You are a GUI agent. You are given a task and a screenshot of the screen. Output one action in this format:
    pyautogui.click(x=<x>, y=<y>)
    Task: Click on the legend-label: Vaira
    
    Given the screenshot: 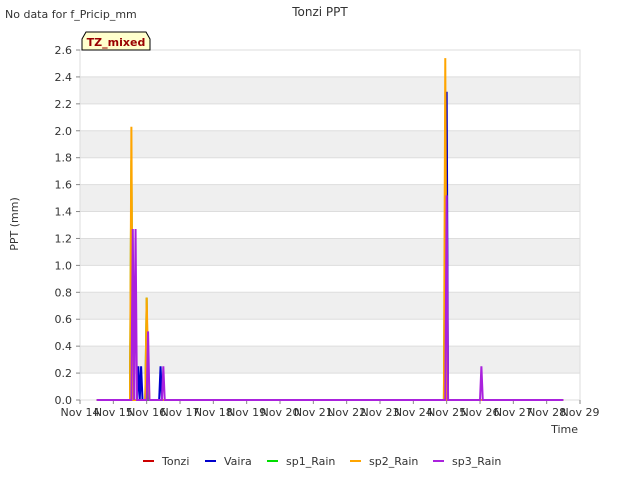 What is the action you would take?
    pyautogui.click(x=238, y=461)
    